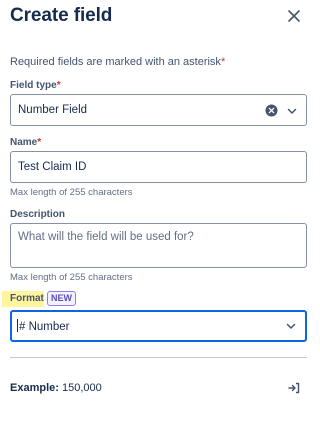 This screenshot has width=320, height=421. Describe the element at coordinates (158, 245) in the screenshot. I see `description-textarea: What will the field will be used for?` at that location.